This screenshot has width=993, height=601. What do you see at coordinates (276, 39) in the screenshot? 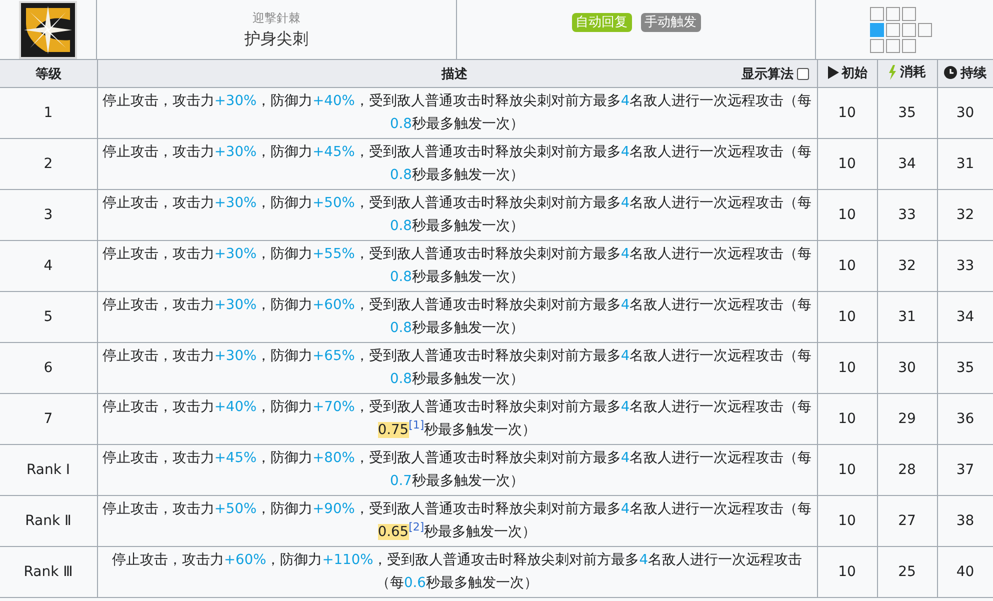
I see `skill-name: 护身尖刺` at bounding box center [276, 39].